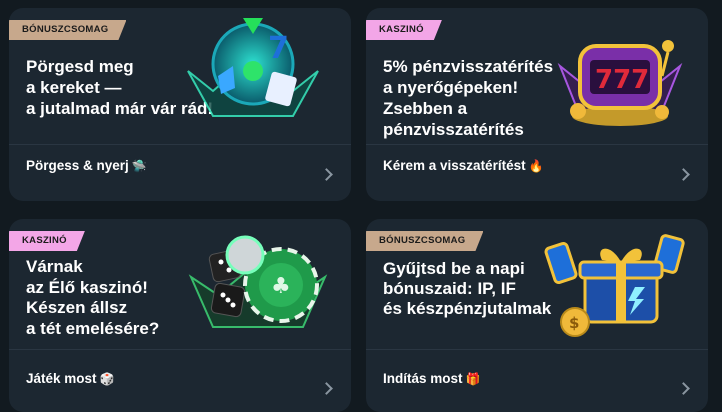  Describe the element at coordinates (77, 165) in the screenshot. I see `cta-label: Pörgess & nyerj` at that location.